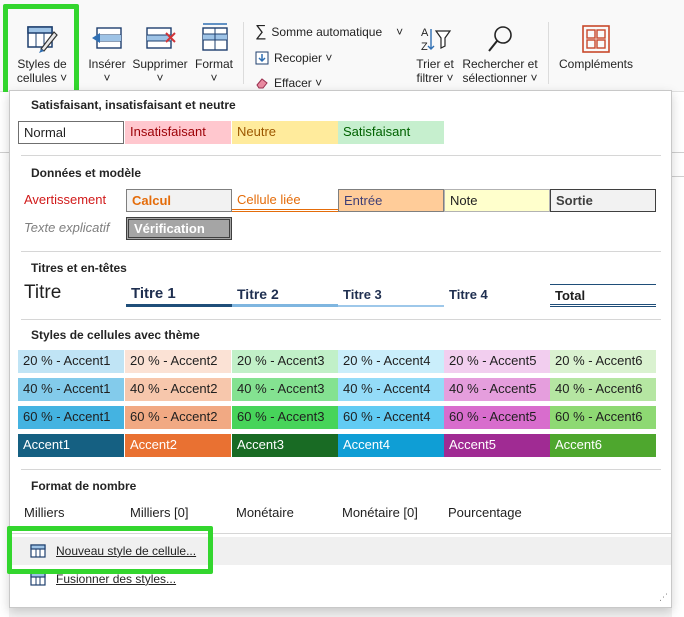 The height and width of the screenshot is (617, 684). Describe the element at coordinates (436, 40) in the screenshot. I see `sort-filter-icon: A Z` at that location.